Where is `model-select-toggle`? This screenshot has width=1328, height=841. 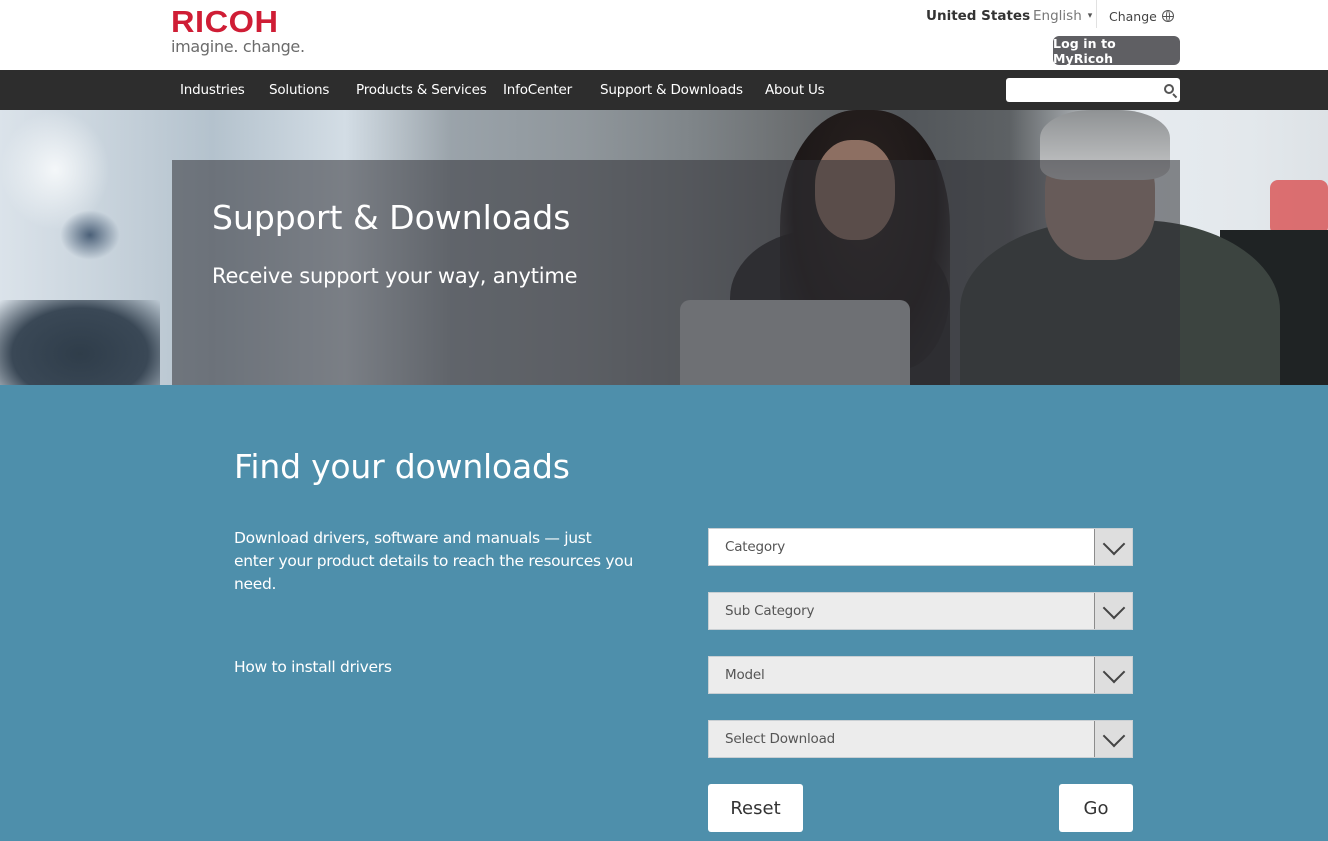
model-select-toggle is located at coordinates (1113, 675).